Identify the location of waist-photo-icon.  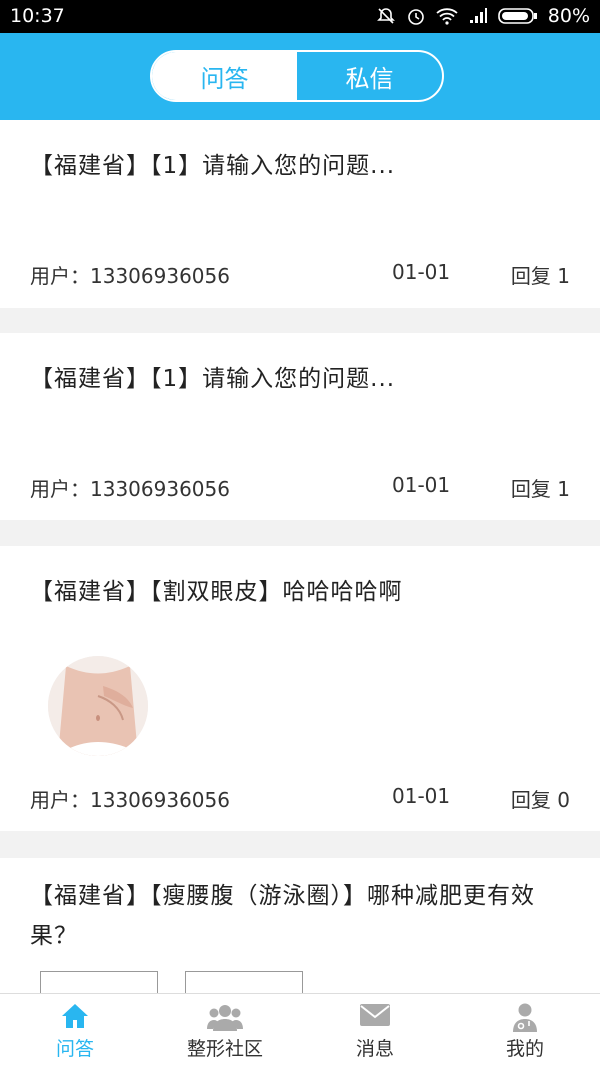
(98, 706).